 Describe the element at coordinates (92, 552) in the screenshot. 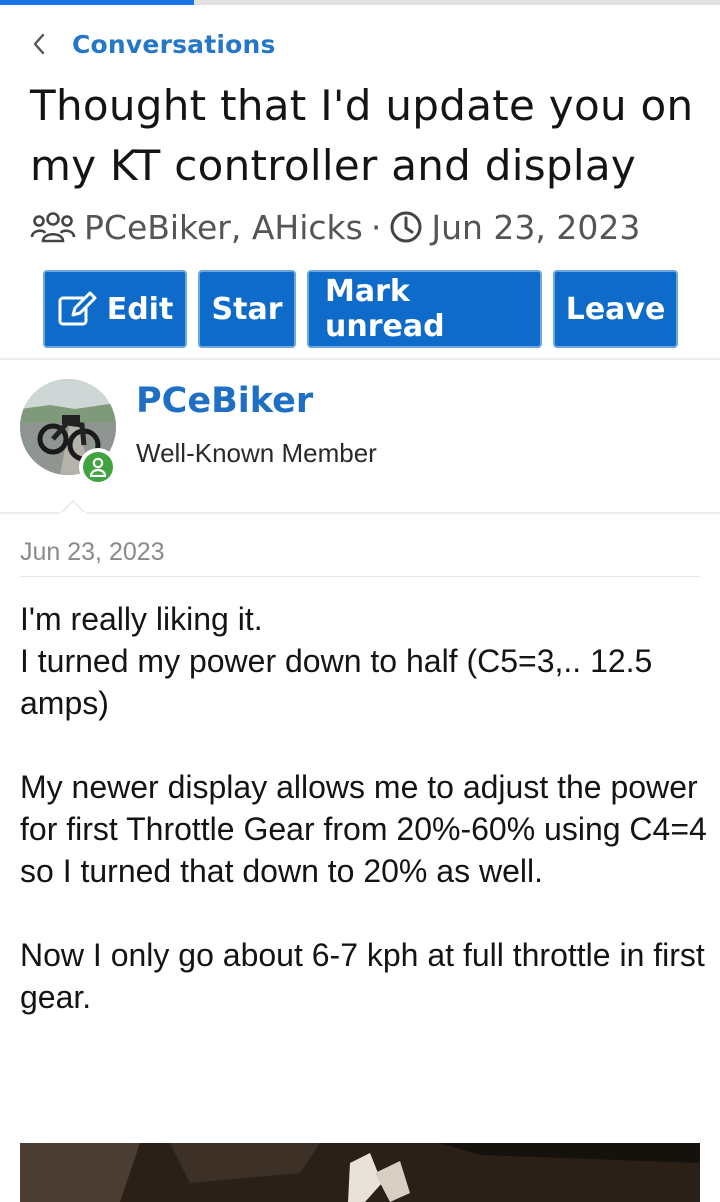

I see `post-date: Jun 23, 2023` at that location.